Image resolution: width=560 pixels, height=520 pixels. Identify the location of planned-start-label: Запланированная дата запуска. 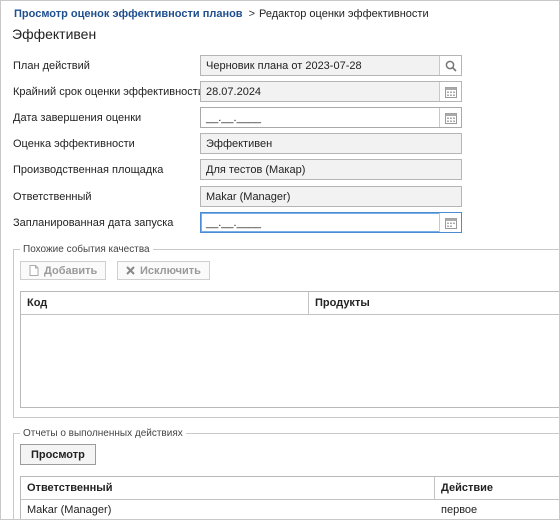
(93, 223).